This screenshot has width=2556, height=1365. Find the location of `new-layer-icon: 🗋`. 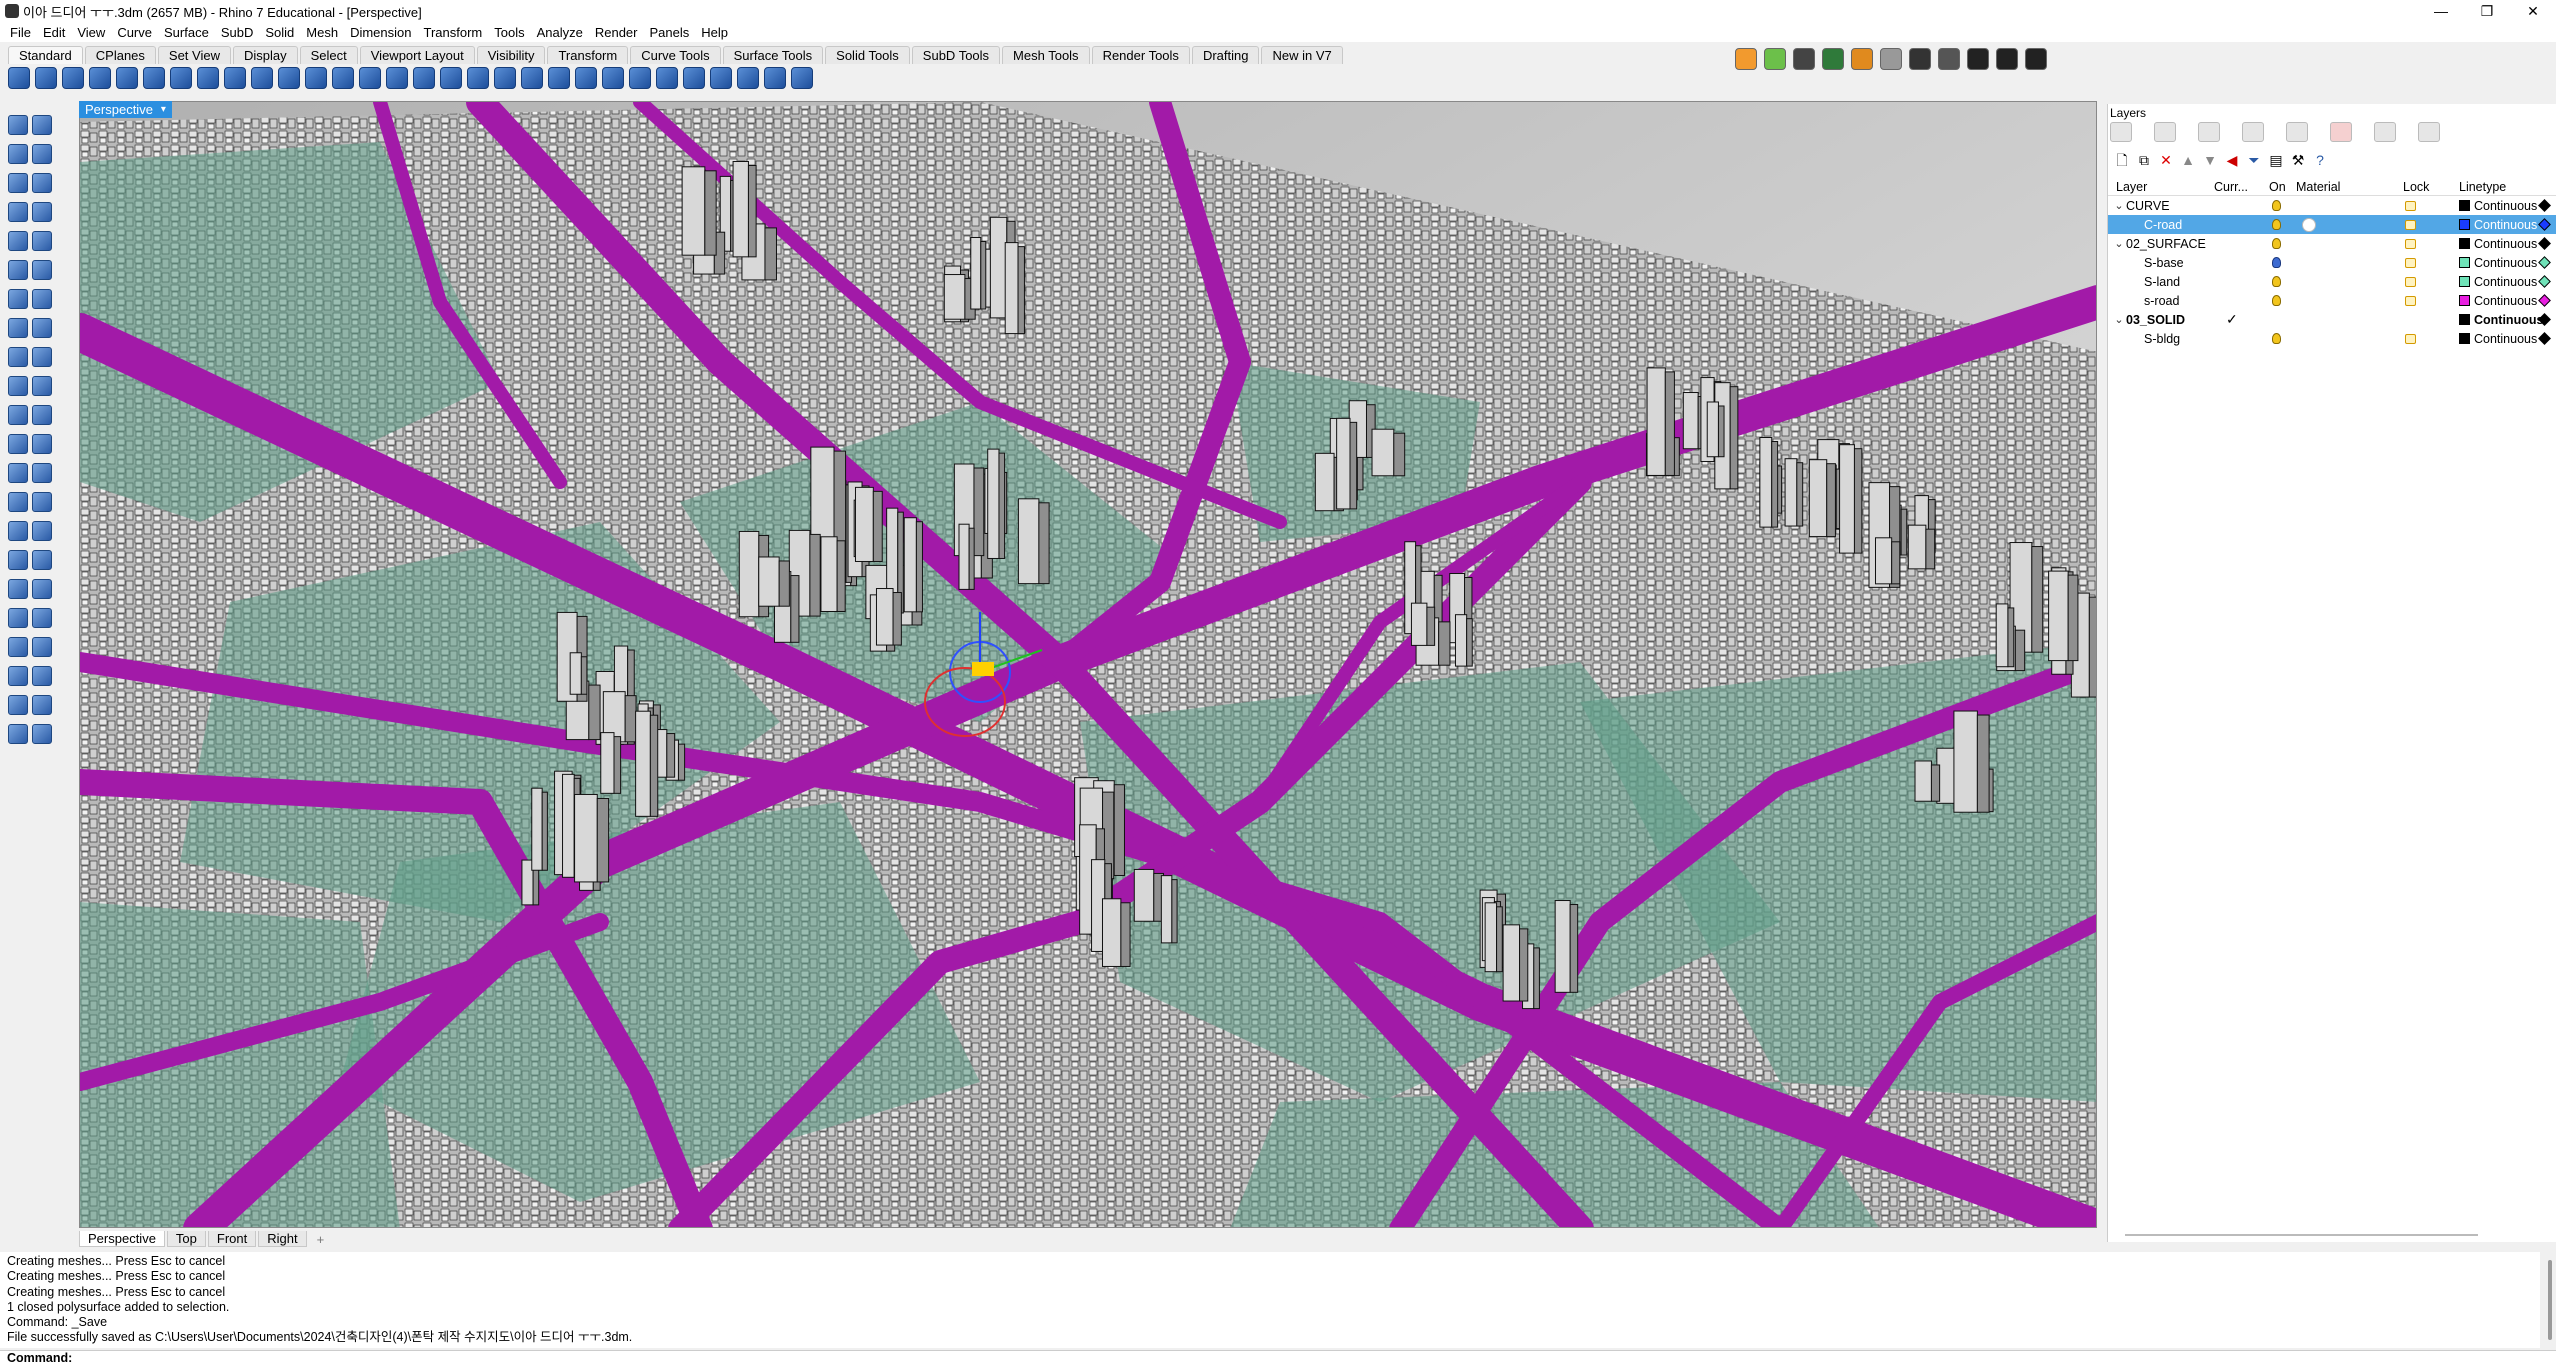

new-layer-icon: 🗋 is located at coordinates (2122, 160).